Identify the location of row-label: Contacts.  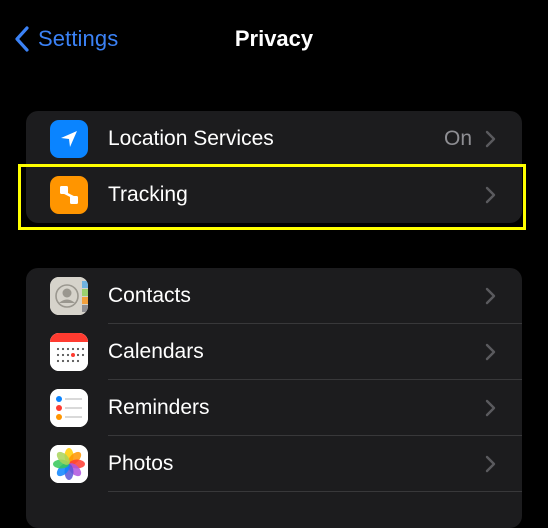
(149, 295).